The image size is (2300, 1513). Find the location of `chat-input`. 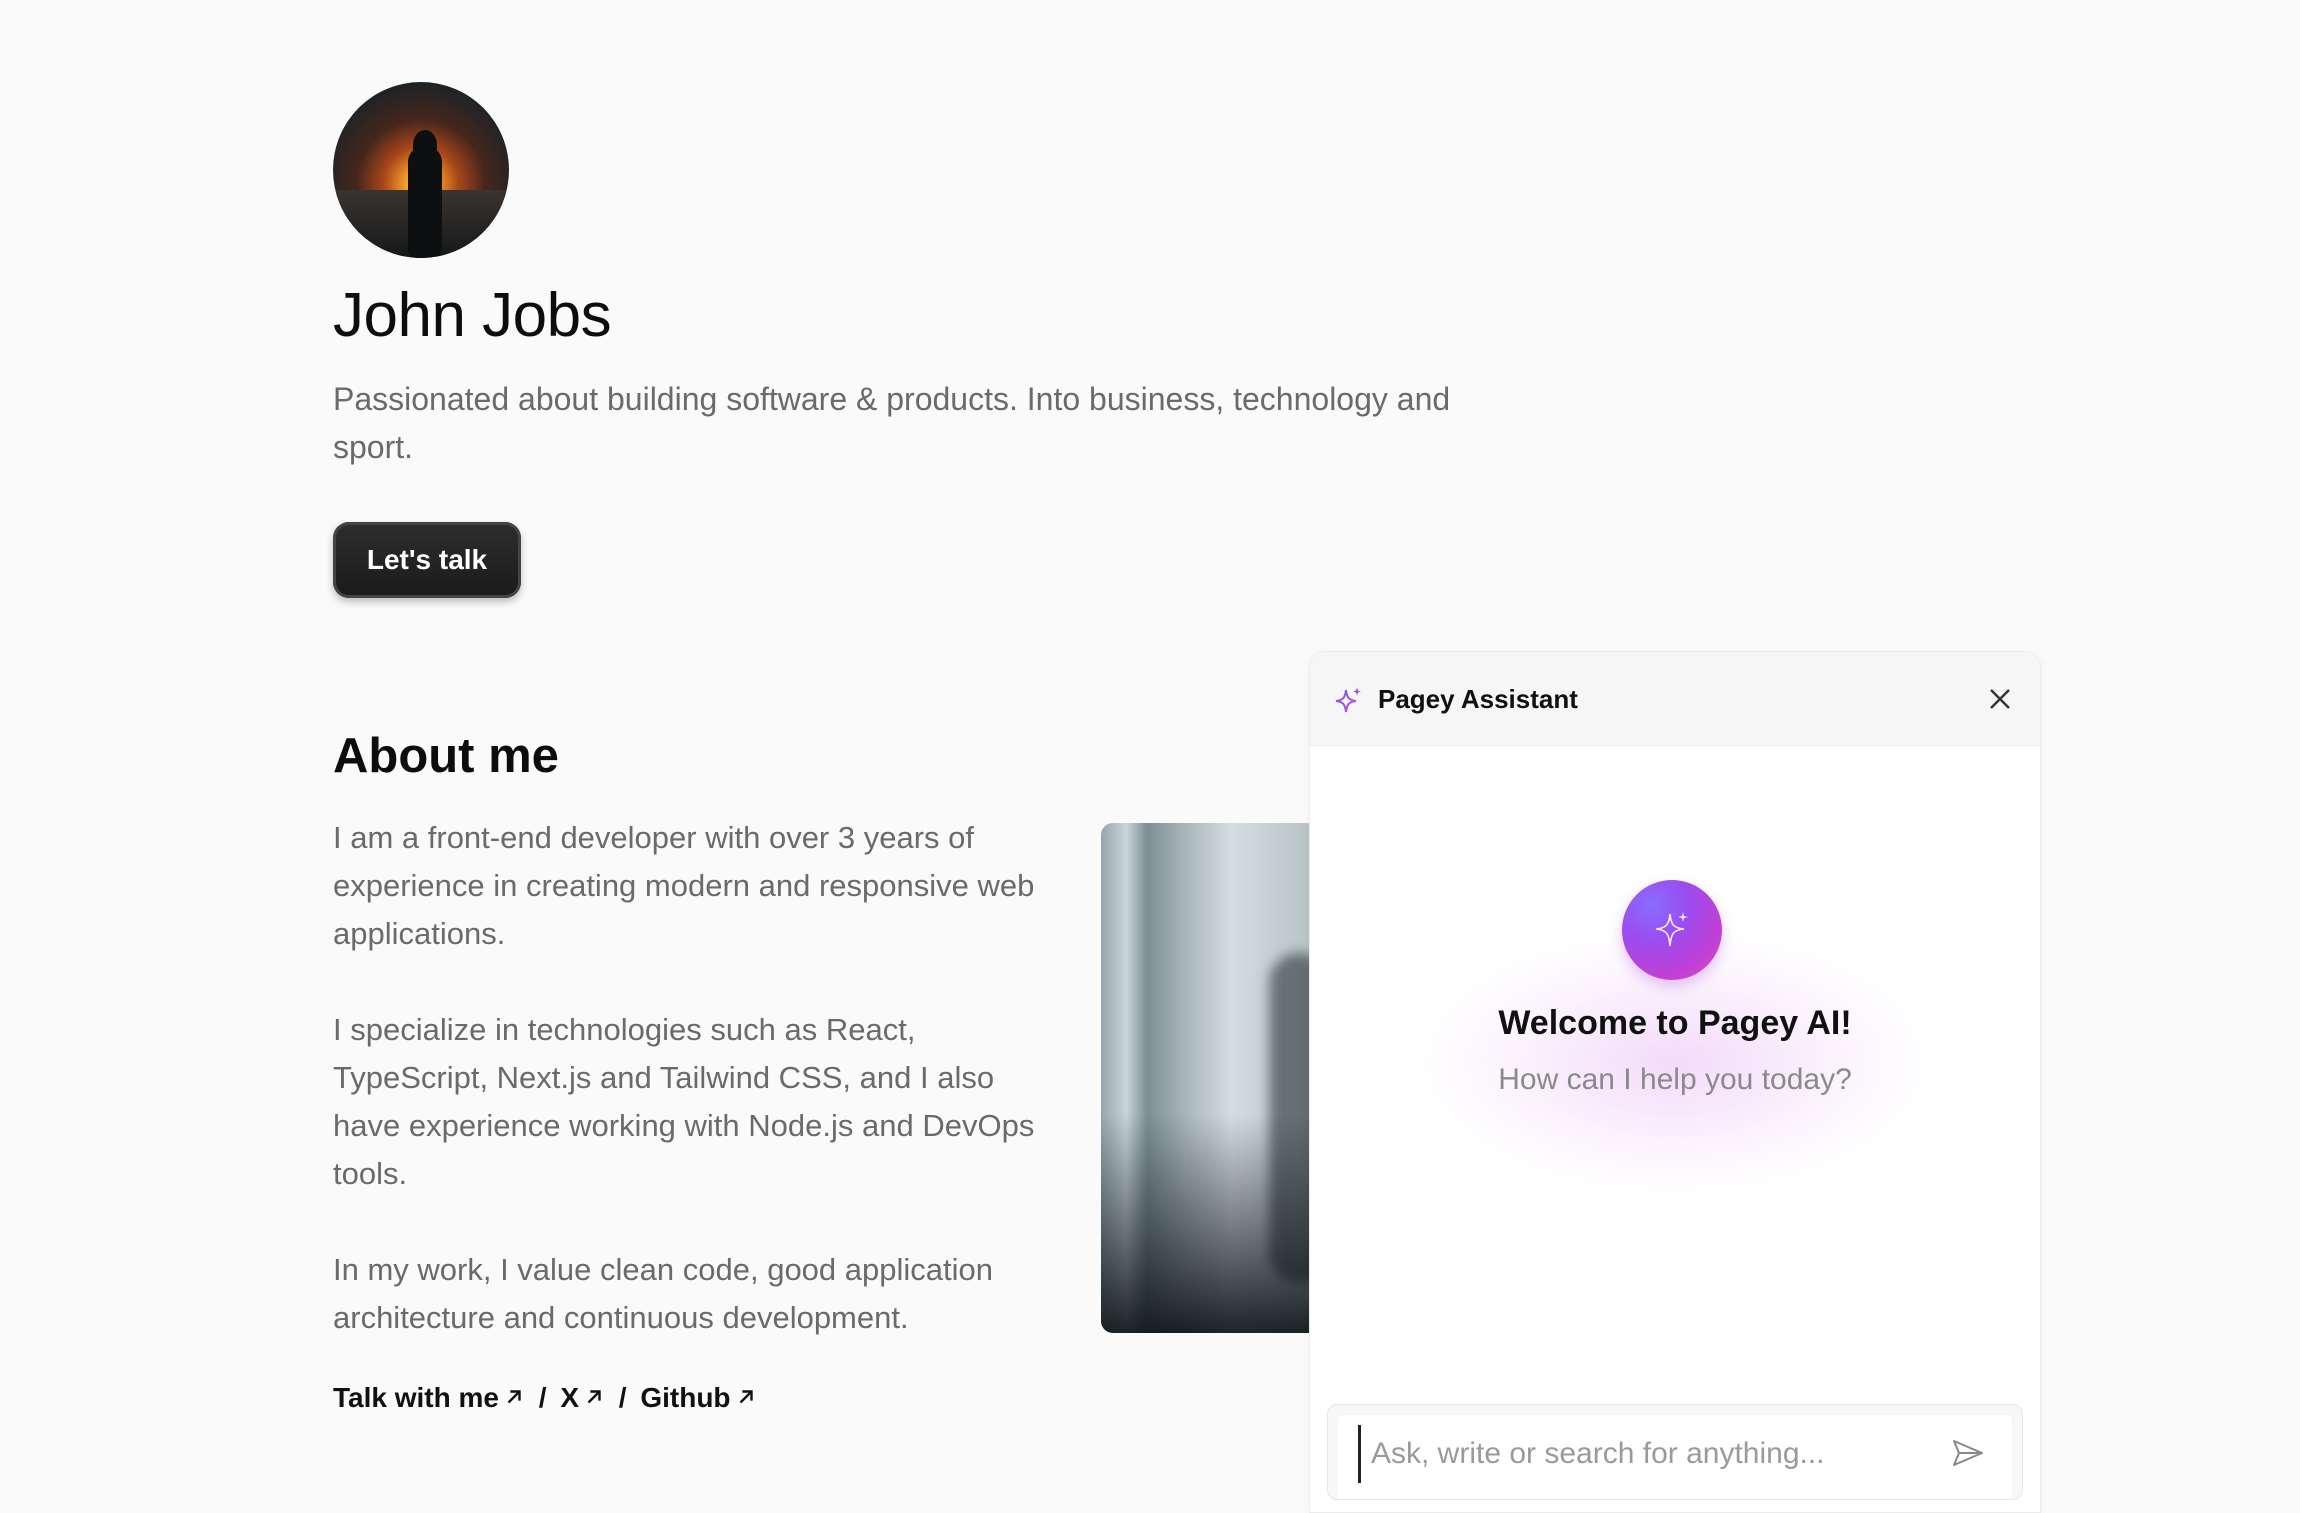

chat-input is located at coordinates (1645, 1454).